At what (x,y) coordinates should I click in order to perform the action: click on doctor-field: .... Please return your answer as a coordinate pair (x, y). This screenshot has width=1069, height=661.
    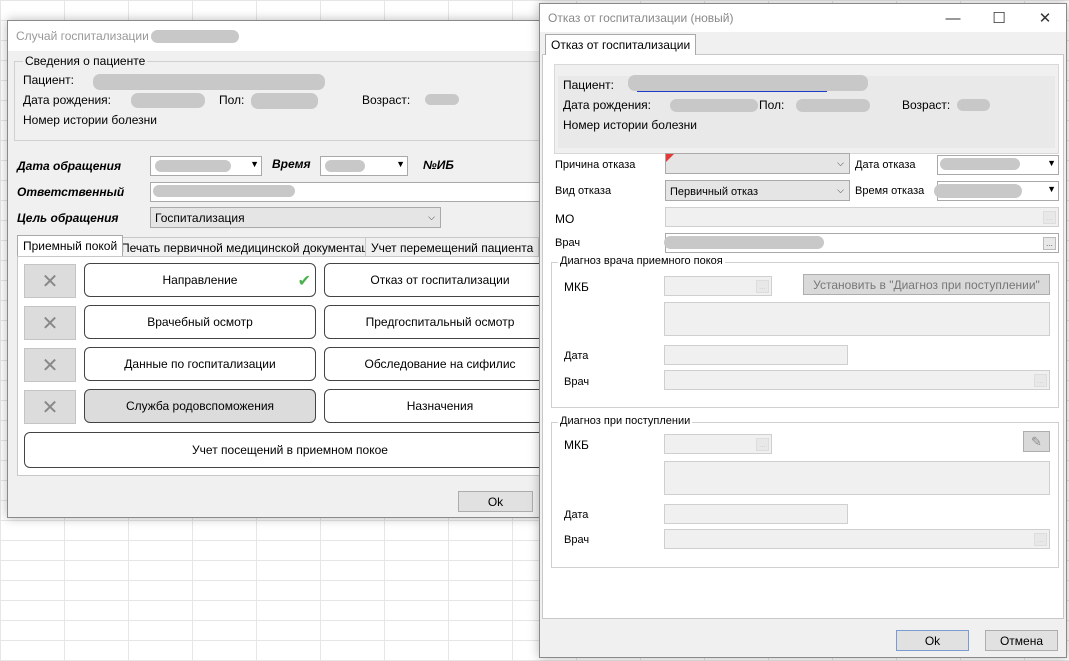
    Looking at the image, I should click on (861, 243).